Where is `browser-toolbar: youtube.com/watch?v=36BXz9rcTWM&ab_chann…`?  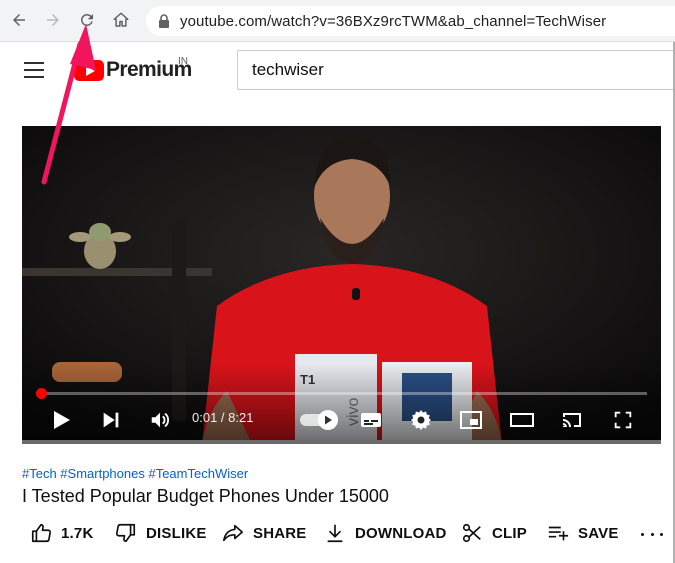
browser-toolbar: youtube.com/watch?v=36BXz9rcTWM&ab_chann… is located at coordinates (337, 21).